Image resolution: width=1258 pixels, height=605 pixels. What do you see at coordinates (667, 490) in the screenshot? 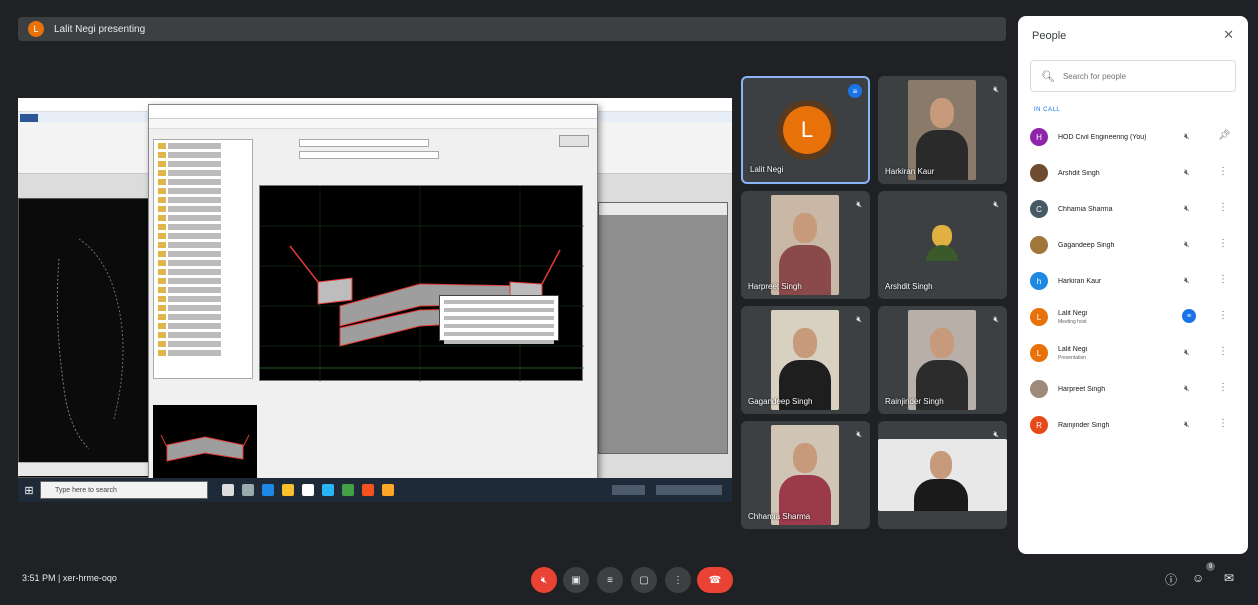
I see `remote-system-tray` at bounding box center [667, 490].